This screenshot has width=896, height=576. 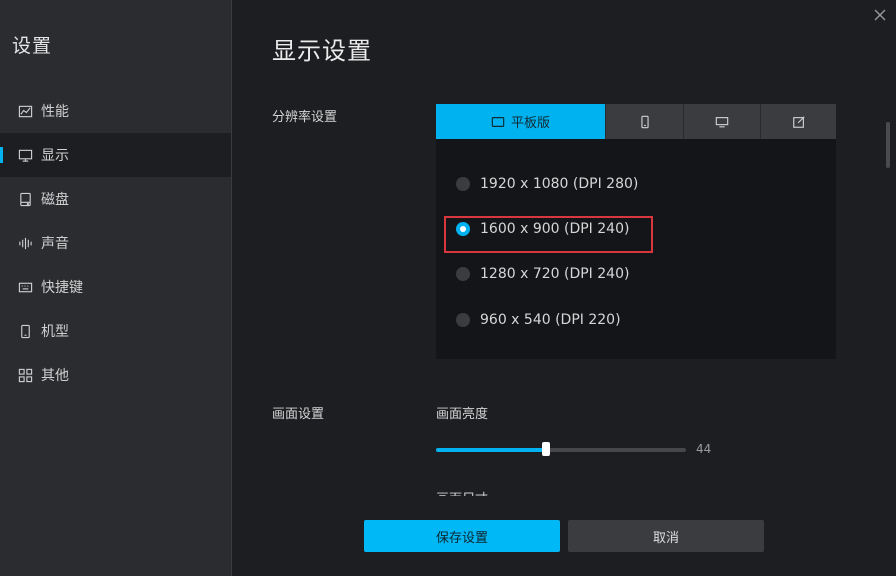 What do you see at coordinates (491, 450) in the screenshot?
I see `slider-fill` at bounding box center [491, 450].